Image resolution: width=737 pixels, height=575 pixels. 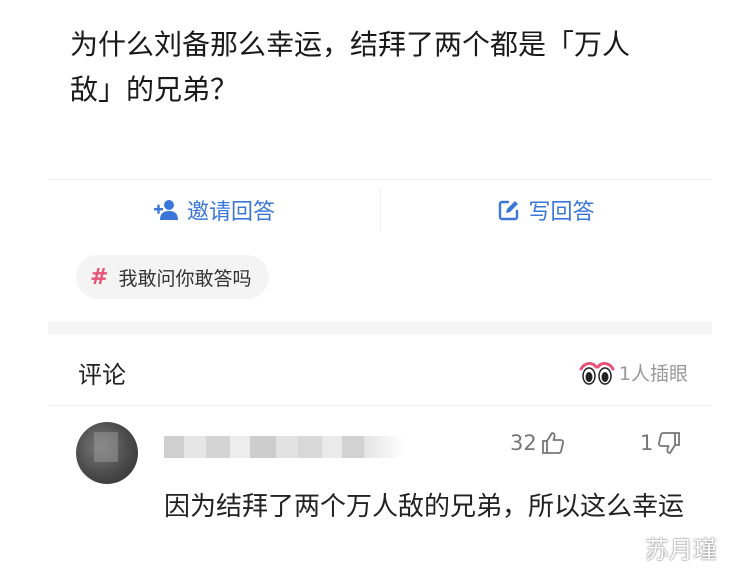 What do you see at coordinates (647, 443) in the screenshot?
I see `dislike-count: 1` at bounding box center [647, 443].